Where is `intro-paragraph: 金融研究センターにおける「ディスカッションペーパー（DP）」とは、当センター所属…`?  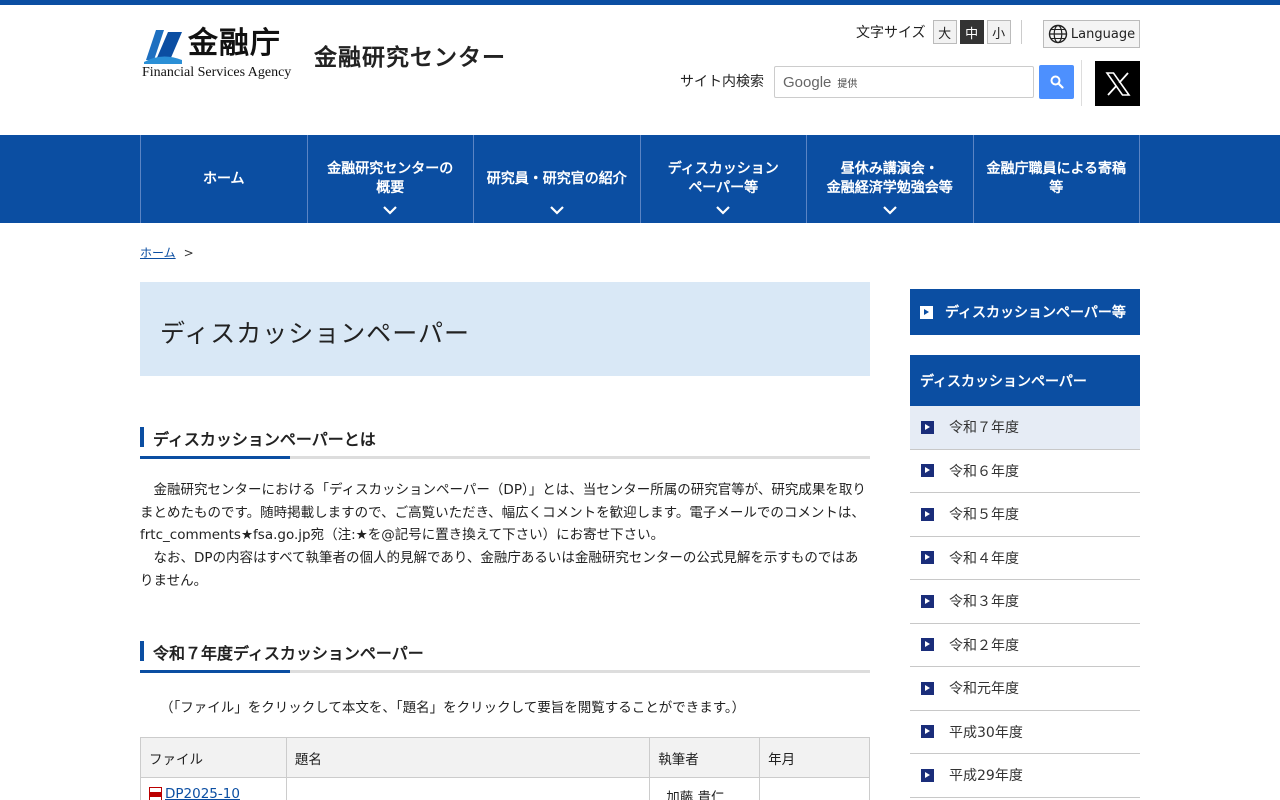
intro-paragraph: 金融研究センターにおける「ディスカッションペーパー（DP）」とは、当センター所属… is located at coordinates (503, 512).